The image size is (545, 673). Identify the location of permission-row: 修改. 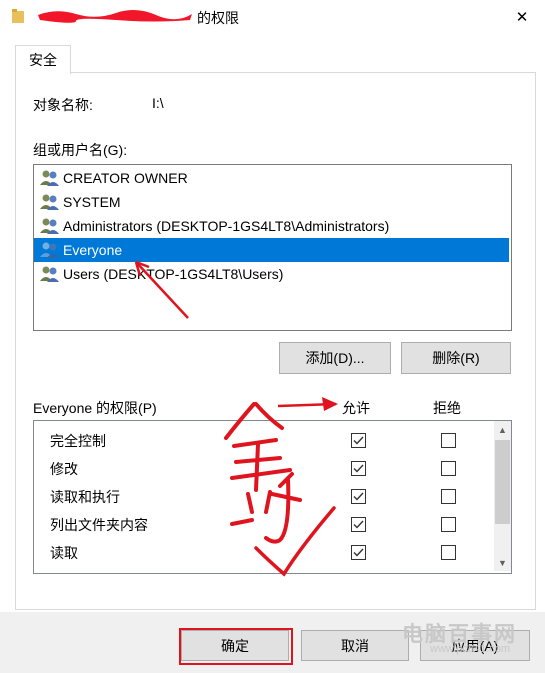
(264, 468).